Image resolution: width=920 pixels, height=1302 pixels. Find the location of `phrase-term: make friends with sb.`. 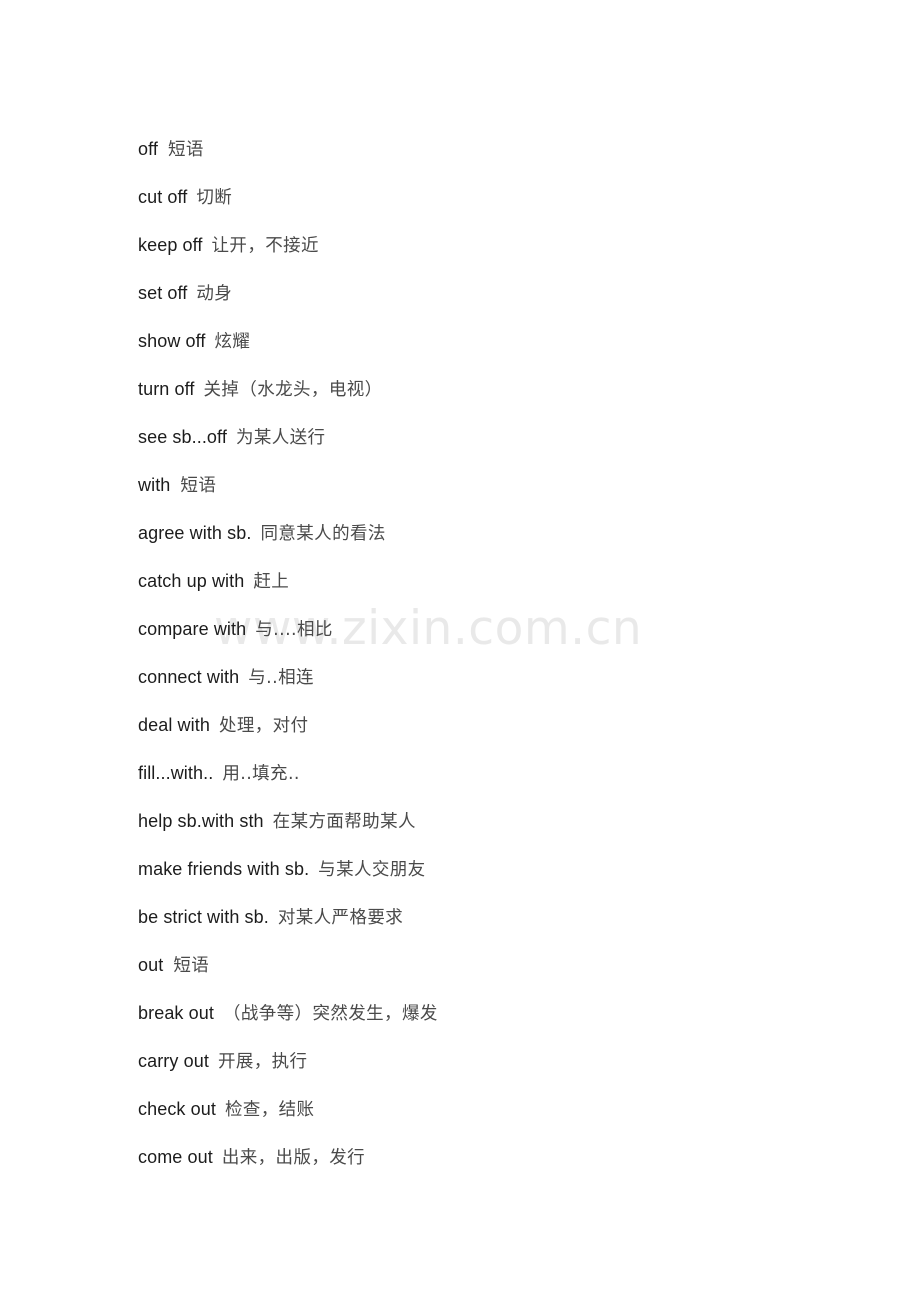

phrase-term: make friends with sb. is located at coordinates (224, 869).